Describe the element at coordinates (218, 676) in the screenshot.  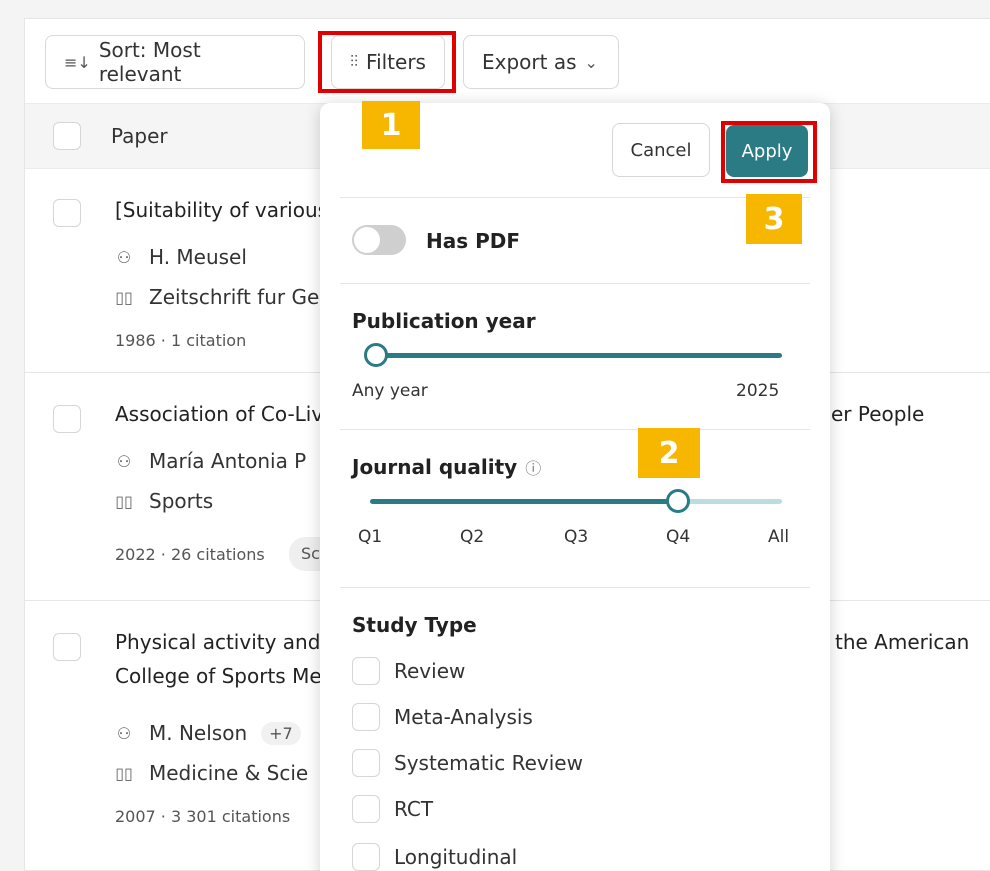
I see `paper-title-line2: College of Sports Me` at that location.